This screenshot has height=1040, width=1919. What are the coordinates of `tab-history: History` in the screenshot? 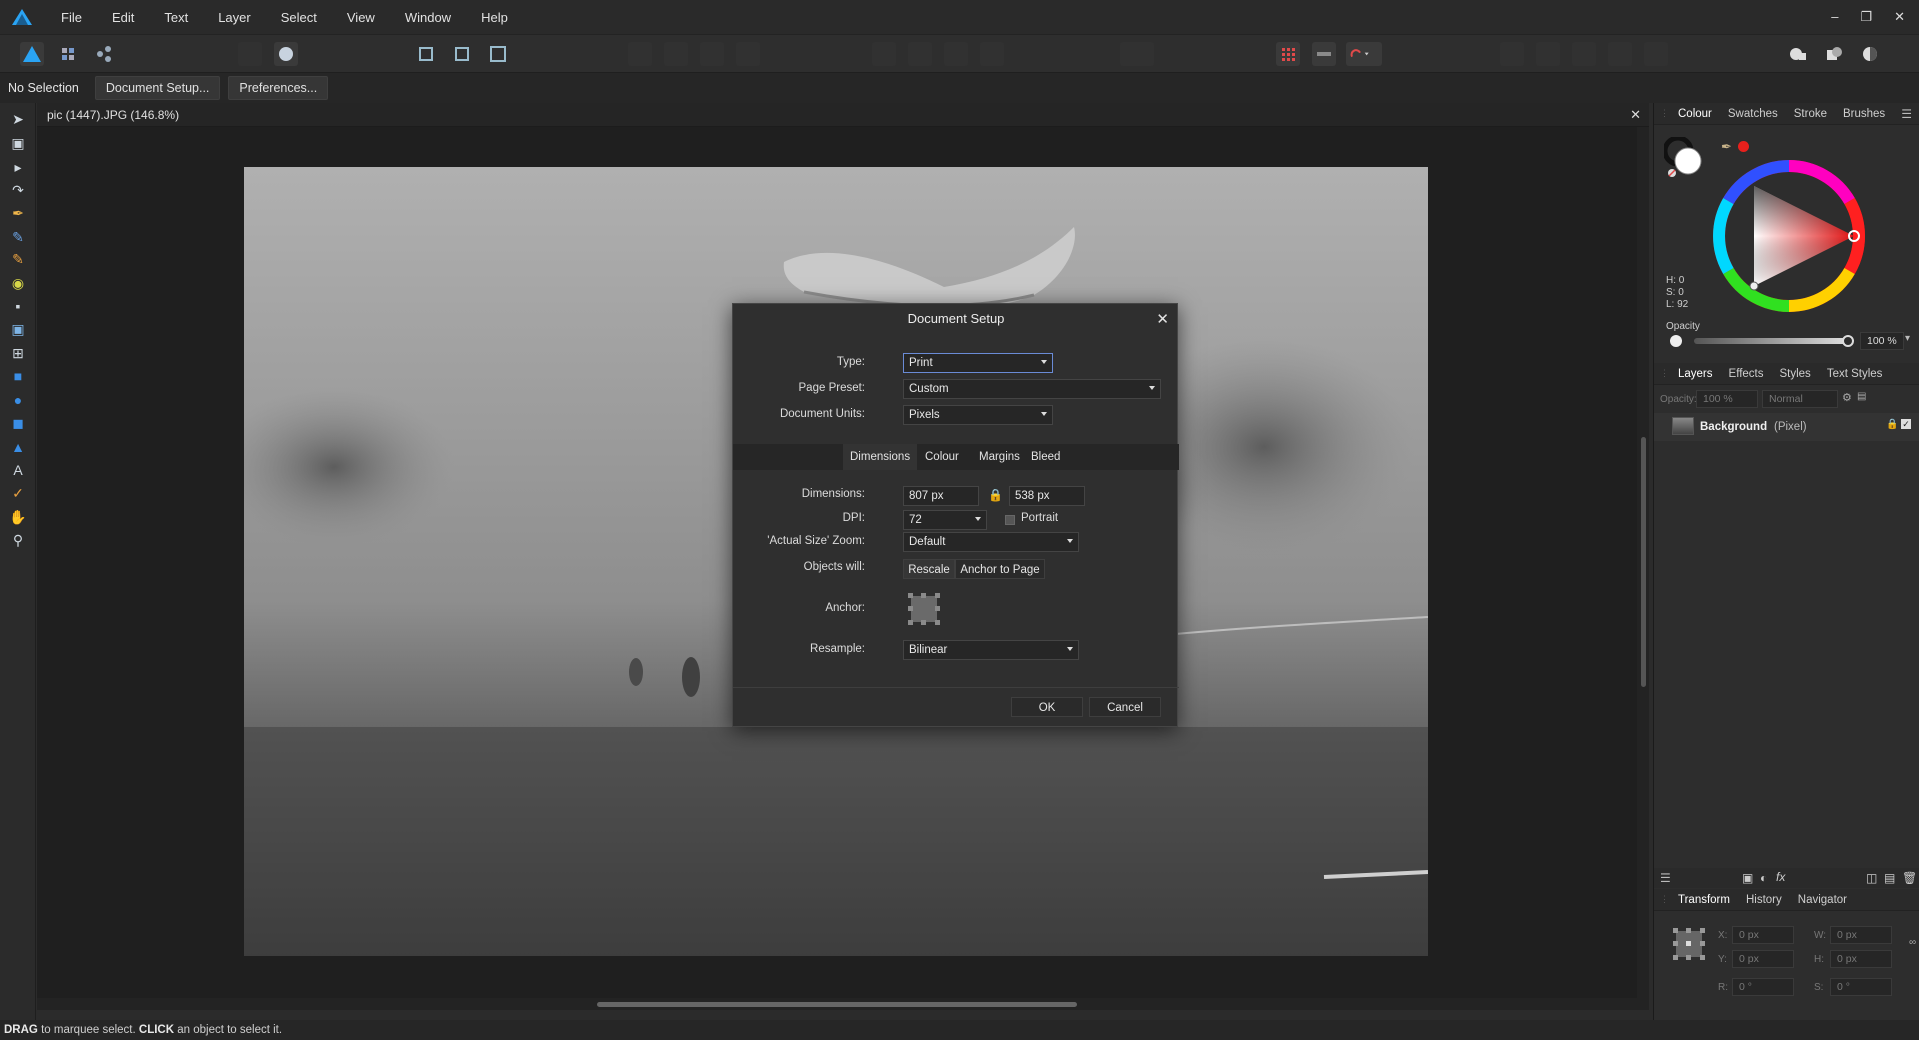 It's located at (1764, 900).